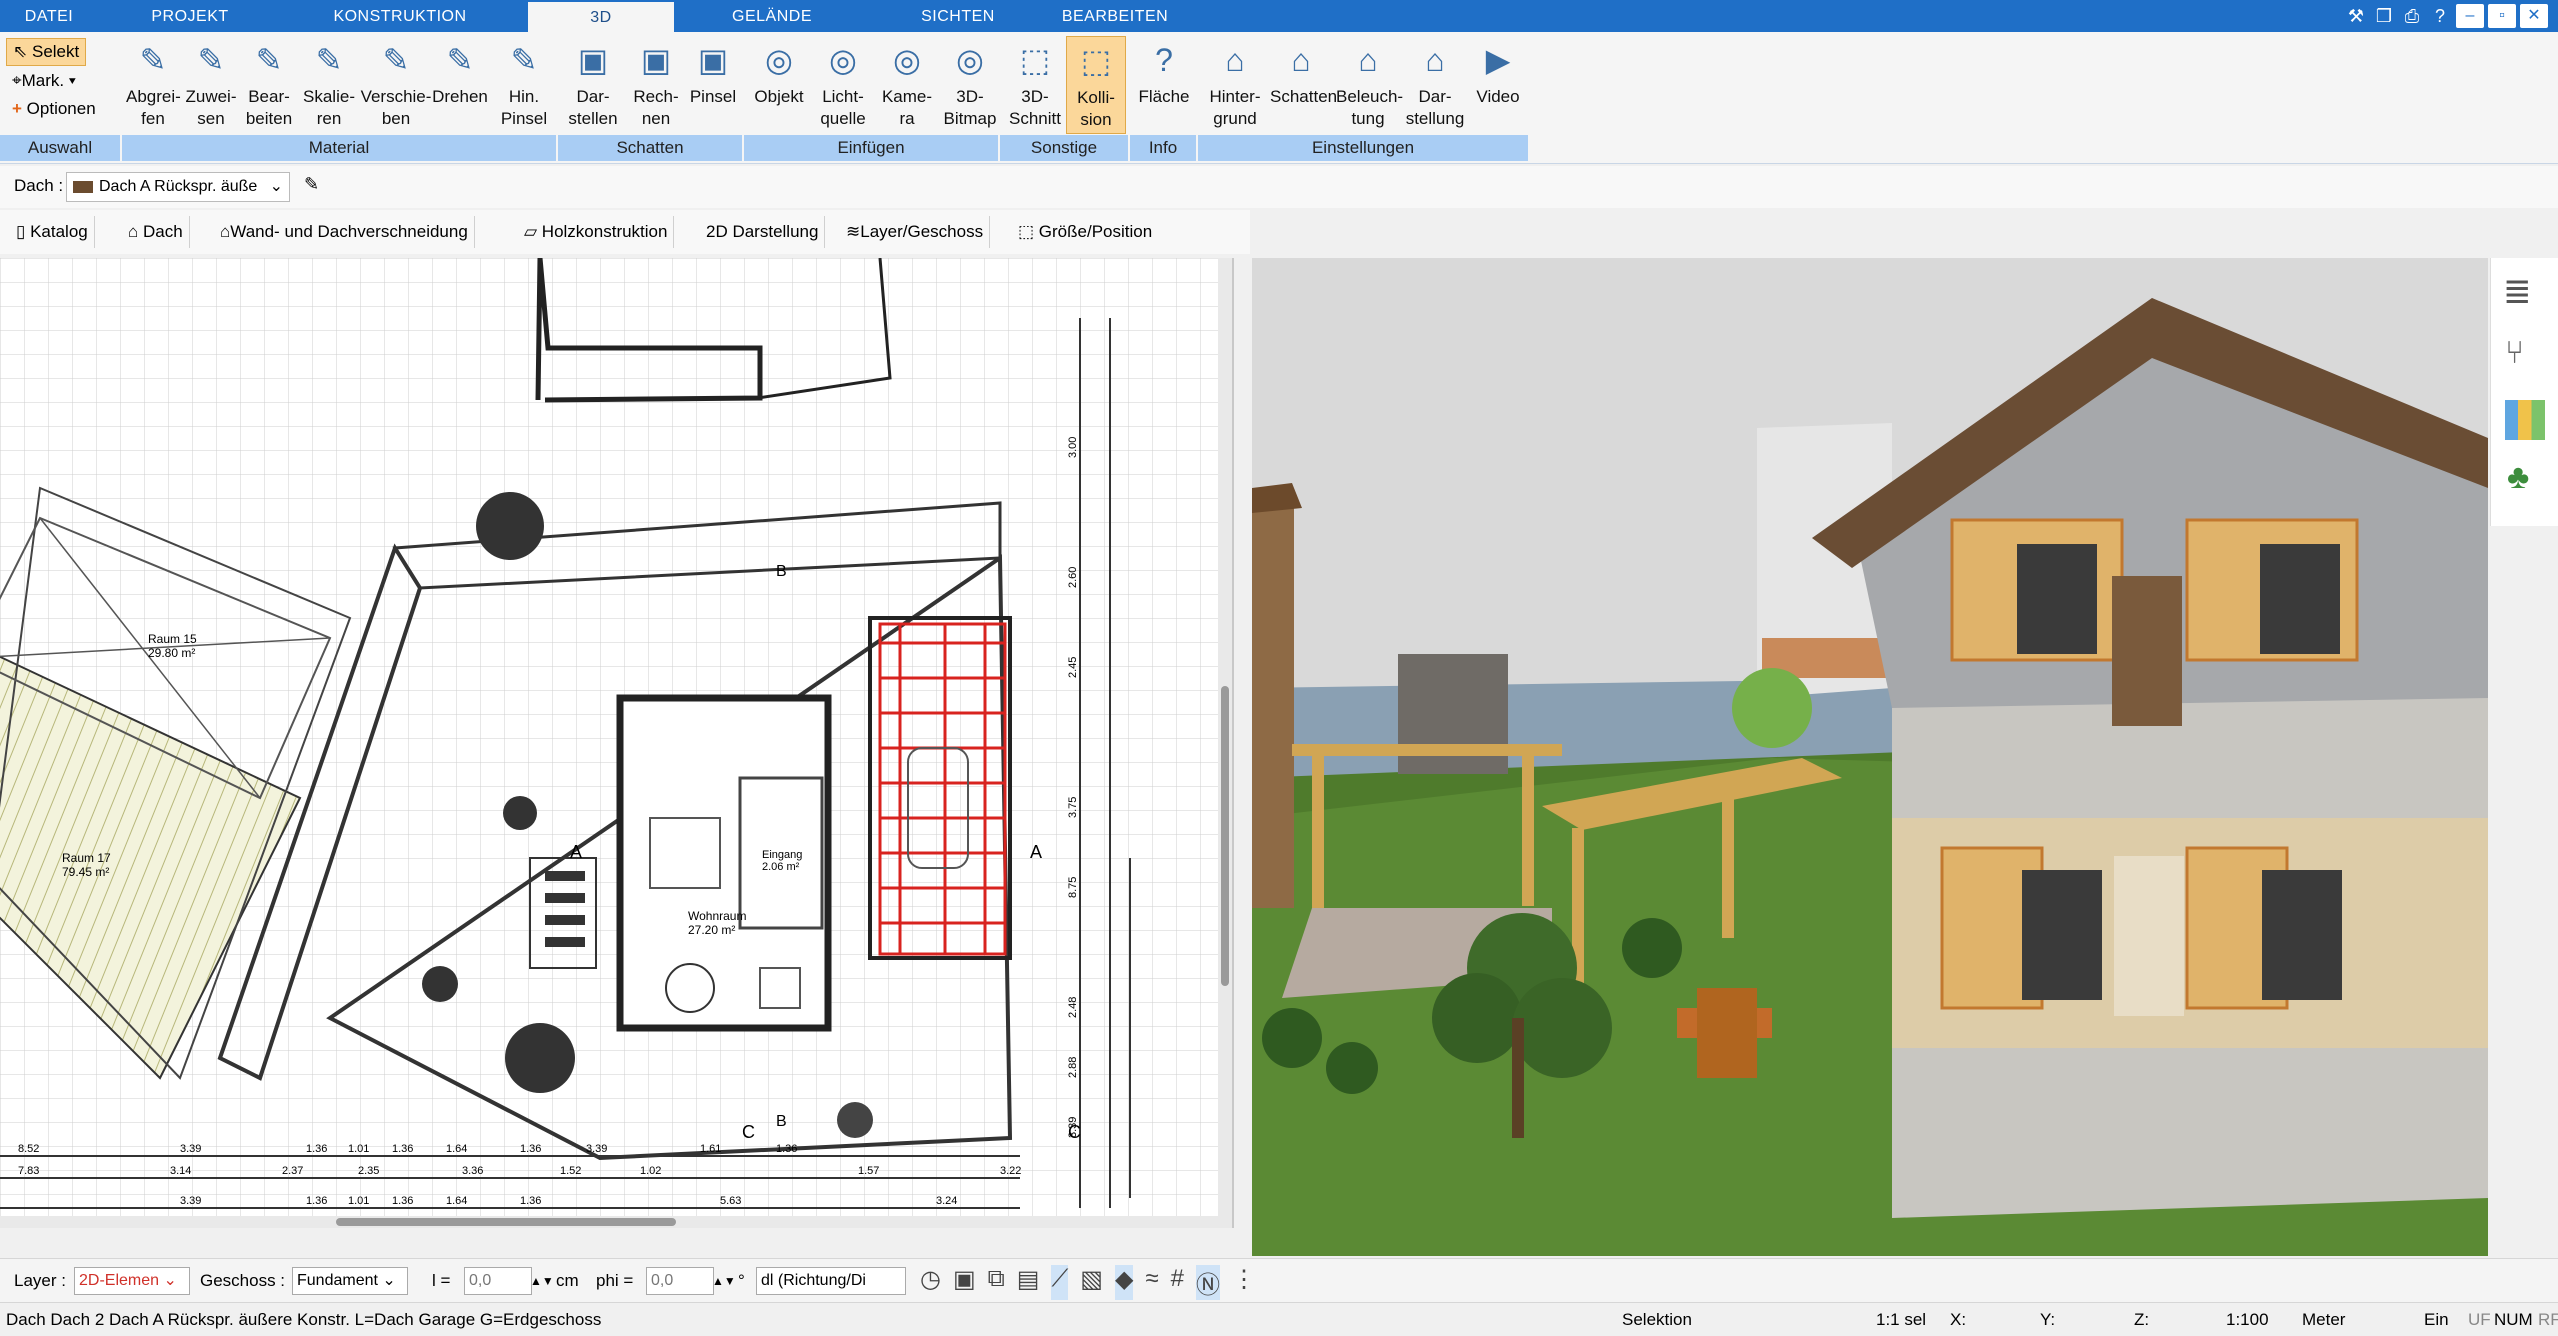 The height and width of the screenshot is (1336, 2558). I want to click on wave-icon: ≈, so click(1151, 1282).